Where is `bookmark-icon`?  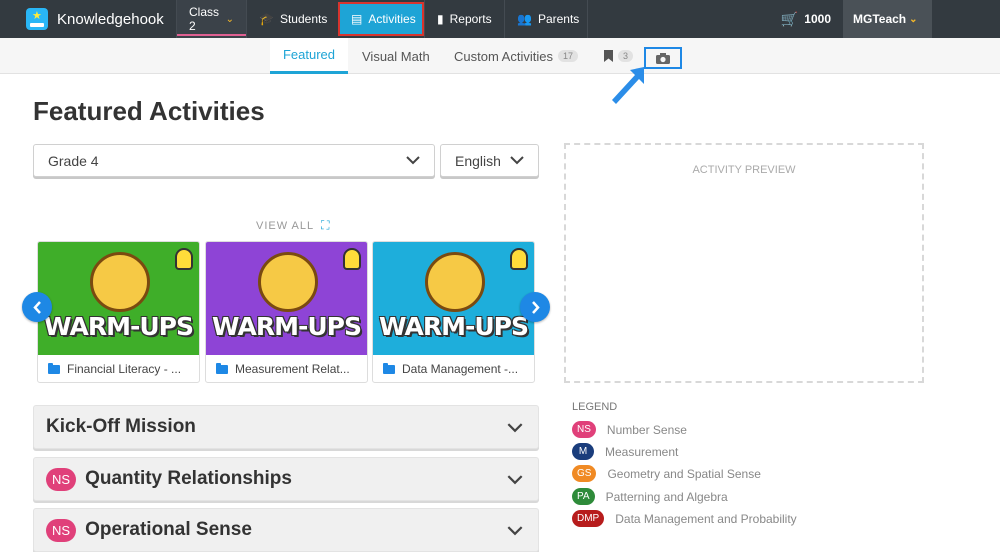 bookmark-icon is located at coordinates (608, 56).